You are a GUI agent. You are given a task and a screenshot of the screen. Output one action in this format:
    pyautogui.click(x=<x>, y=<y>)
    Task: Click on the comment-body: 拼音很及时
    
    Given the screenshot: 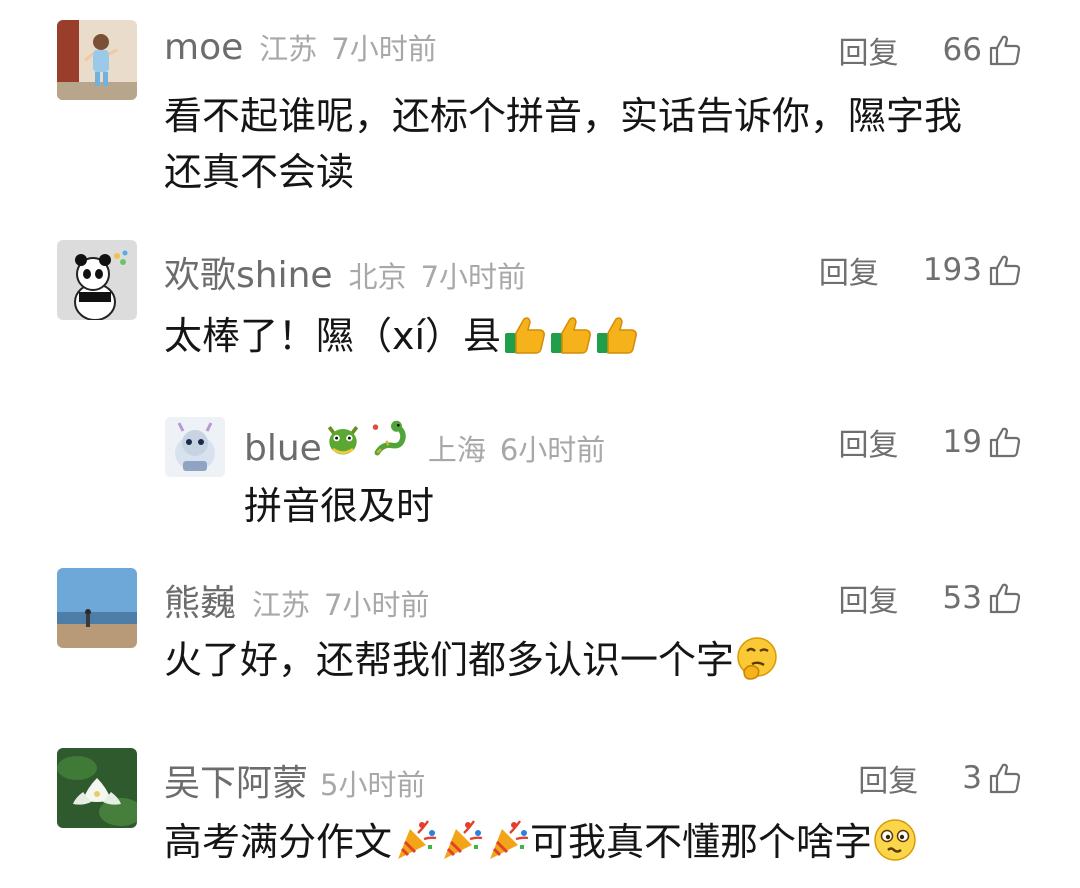 What is the action you would take?
    pyautogui.click(x=339, y=506)
    